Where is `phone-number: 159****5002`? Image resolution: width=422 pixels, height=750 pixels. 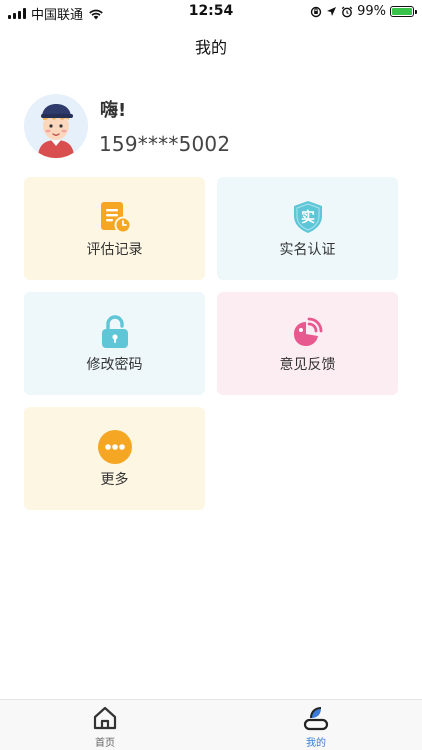 phone-number: 159****5002 is located at coordinates (165, 144).